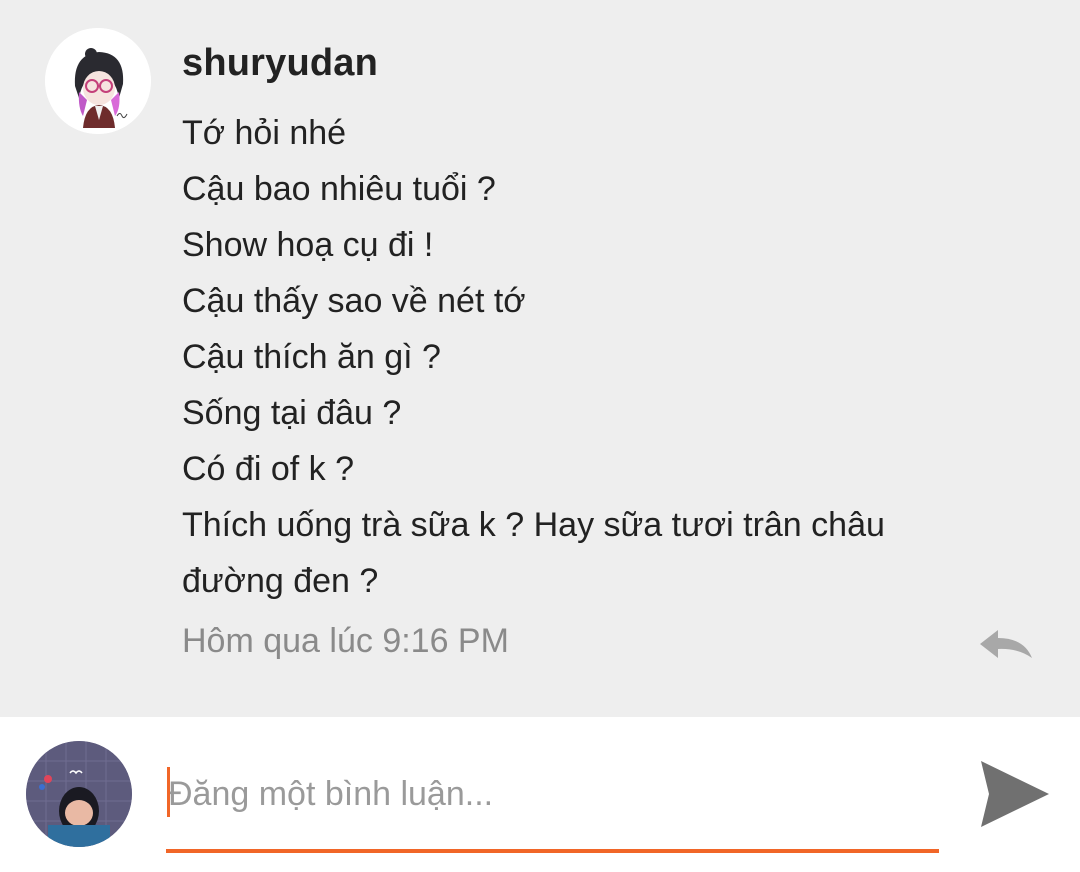 The image size is (1080, 872). I want to click on comment-input, so click(553, 794).